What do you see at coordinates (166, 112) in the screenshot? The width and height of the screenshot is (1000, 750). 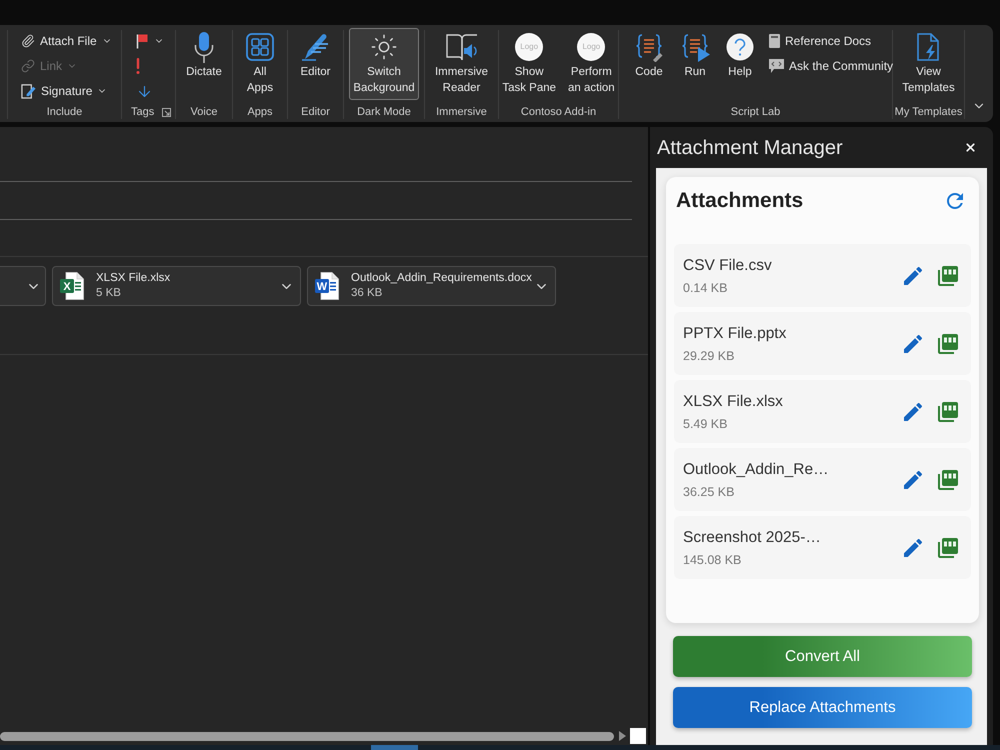 I see `dialog-launcher-icon` at bounding box center [166, 112].